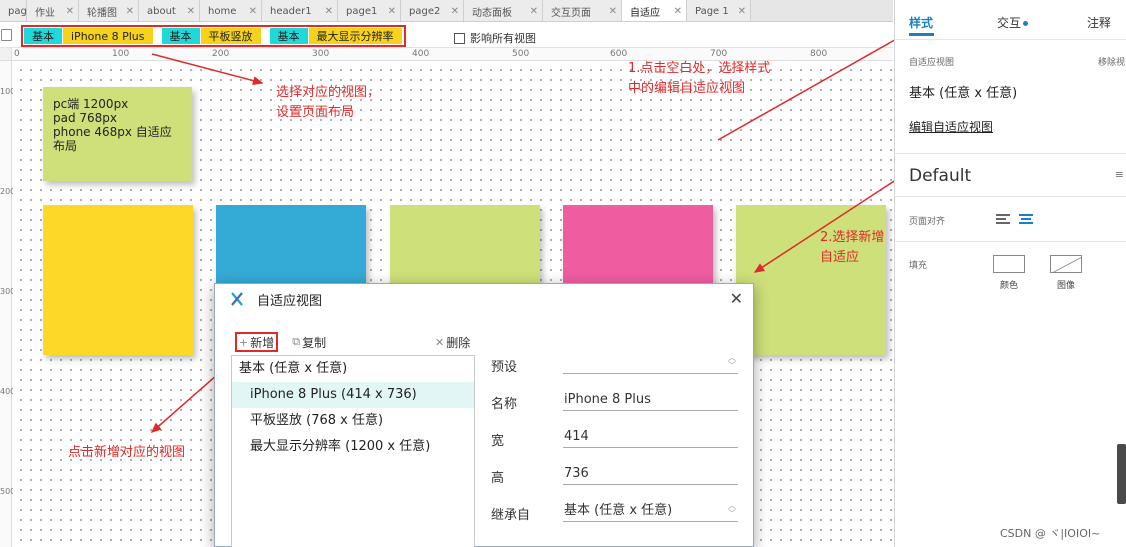 The width and height of the screenshot is (1126, 547). I want to click on style-menu-icon: ≡, so click(1119, 174).